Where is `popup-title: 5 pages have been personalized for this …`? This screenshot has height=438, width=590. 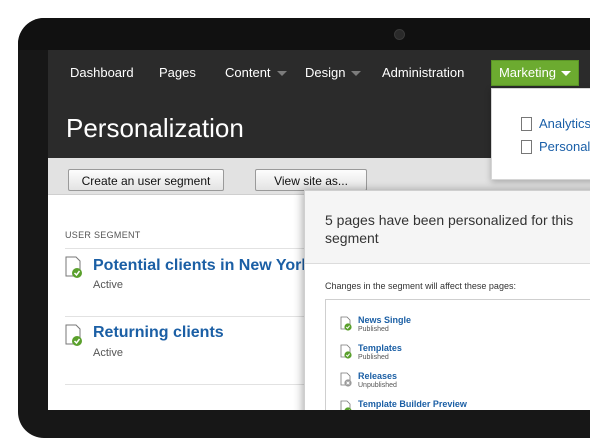 popup-title: 5 pages have been personalized for this … is located at coordinates (449, 229).